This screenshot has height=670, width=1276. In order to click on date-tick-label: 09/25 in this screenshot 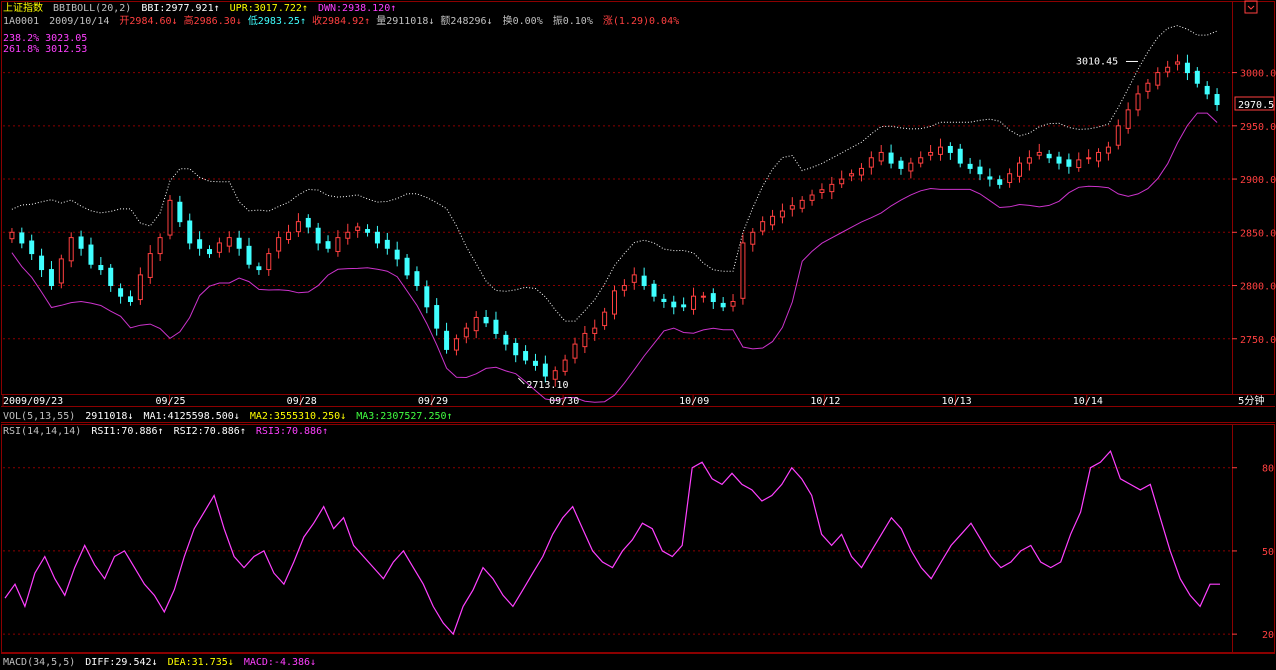, I will do `click(170, 401)`.